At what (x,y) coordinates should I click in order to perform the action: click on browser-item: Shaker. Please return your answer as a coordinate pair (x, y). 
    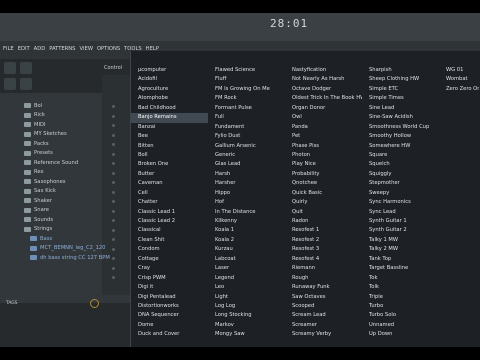
    Looking at the image, I should click on (50, 201).